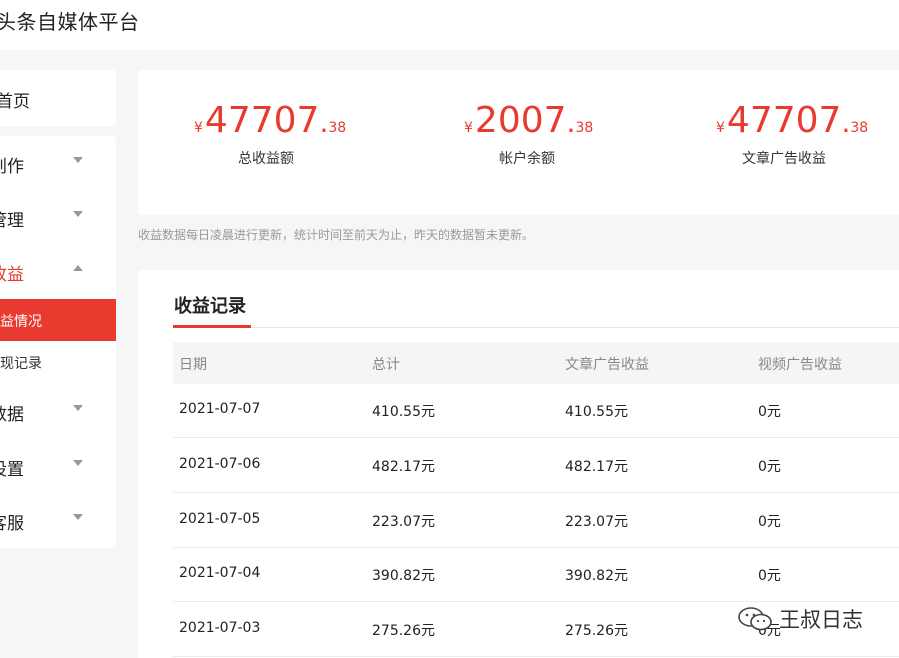 This screenshot has height=658, width=899. What do you see at coordinates (536, 411) in the screenshot?
I see `table-row: 2021-07-07 410.55元 410.55元 0元` at bounding box center [536, 411].